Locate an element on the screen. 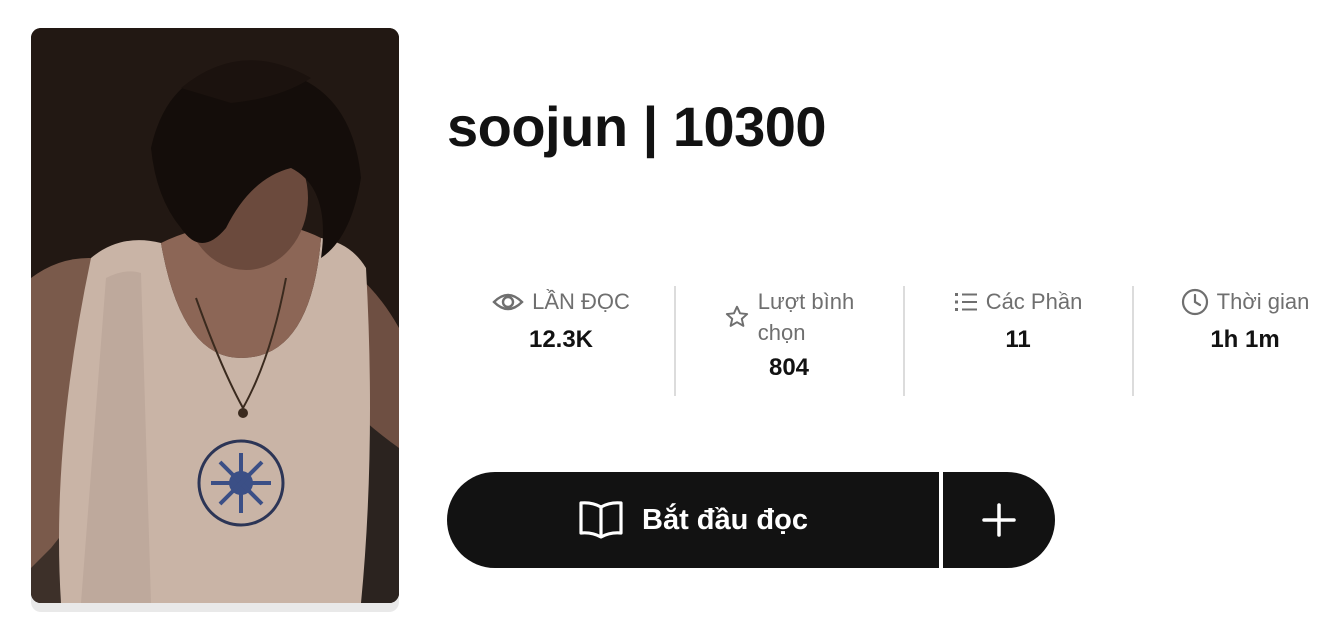 This screenshot has height=628, width=1338. stat-reads-label: LẦN ĐỌC is located at coordinates (581, 301).